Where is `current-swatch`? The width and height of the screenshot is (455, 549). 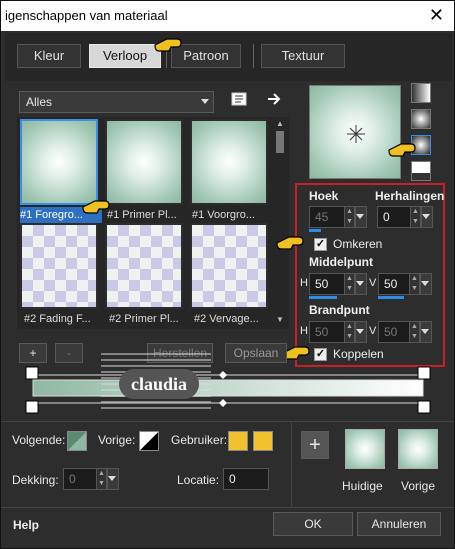
current-swatch is located at coordinates (365, 449).